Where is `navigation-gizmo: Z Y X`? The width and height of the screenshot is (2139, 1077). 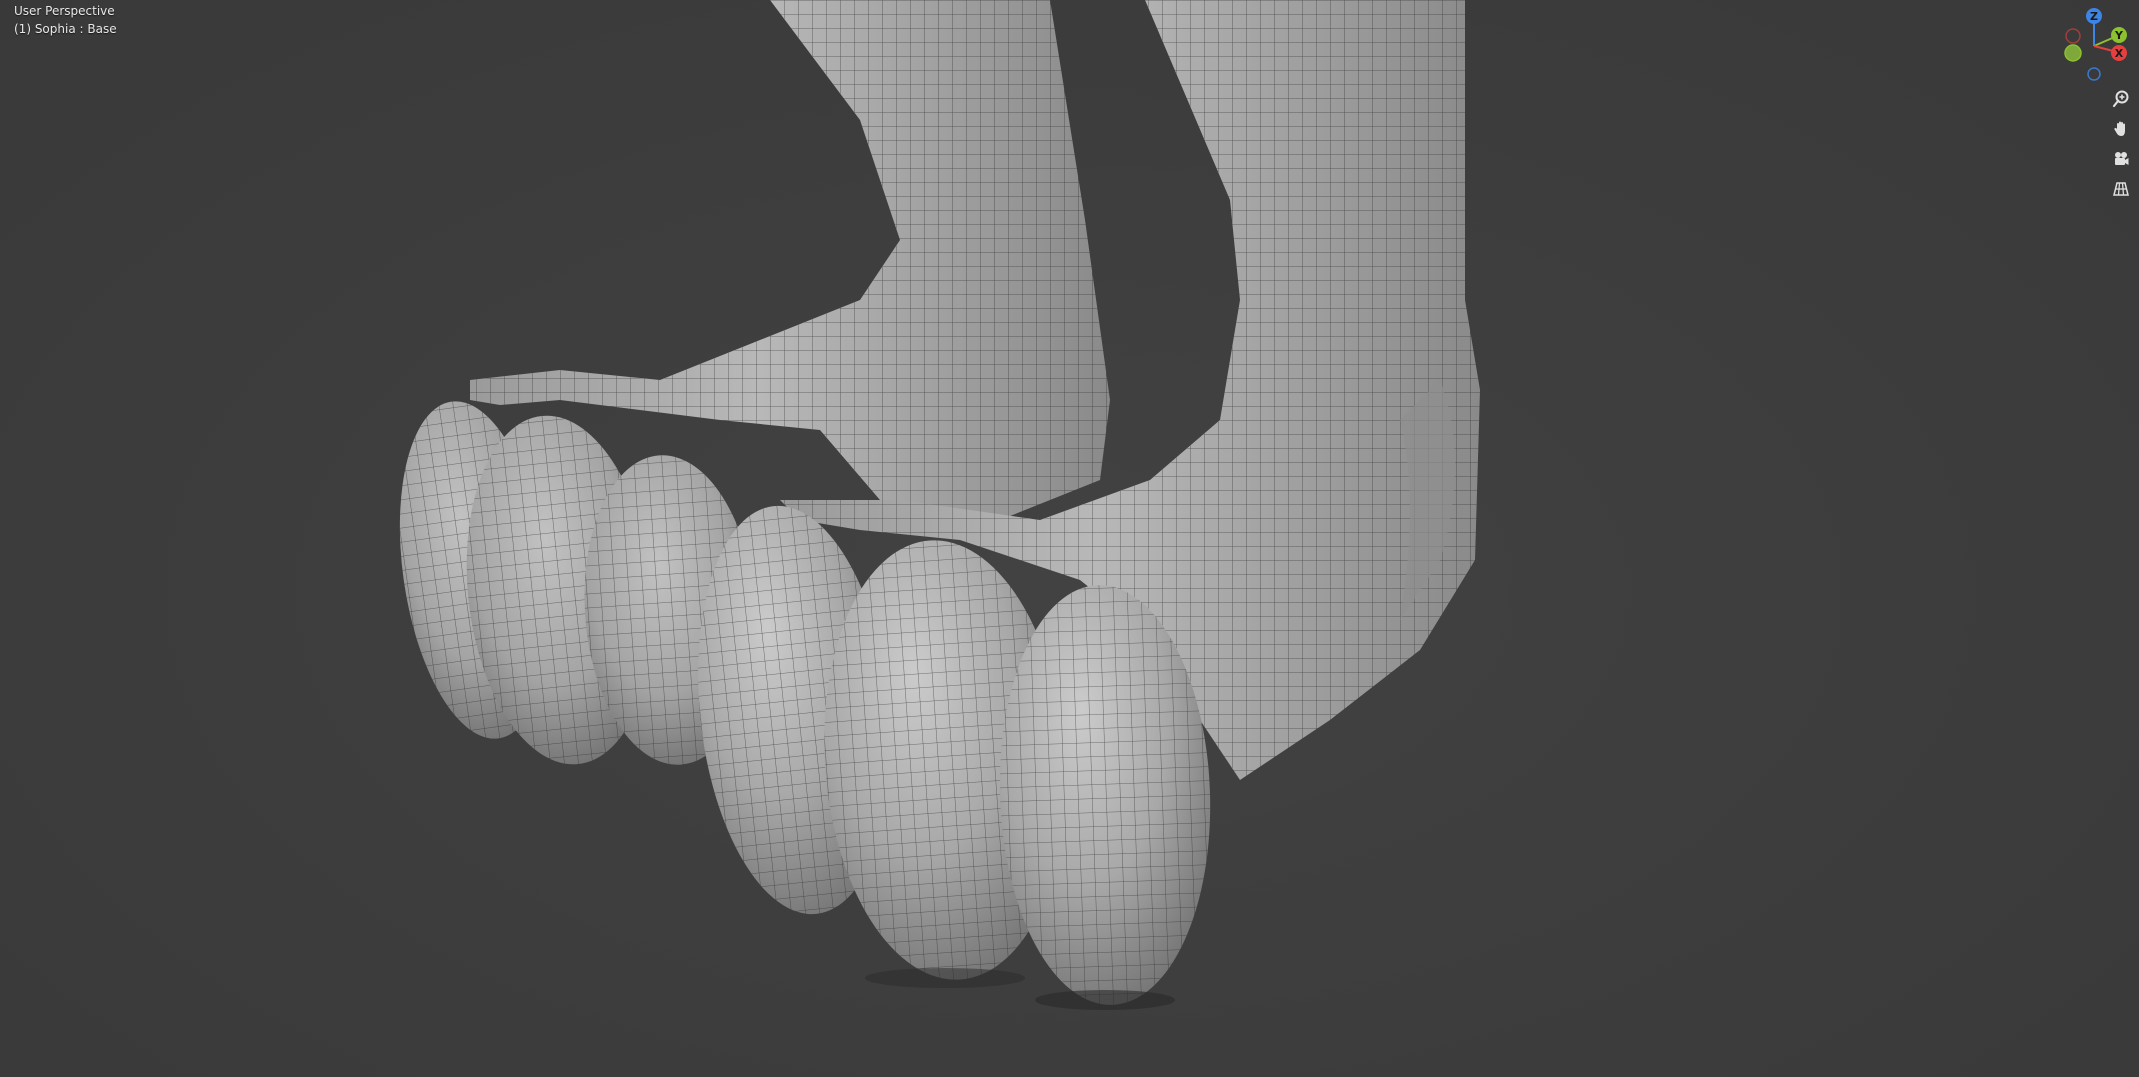
navigation-gizmo: Z Y X is located at coordinates (2097, 44).